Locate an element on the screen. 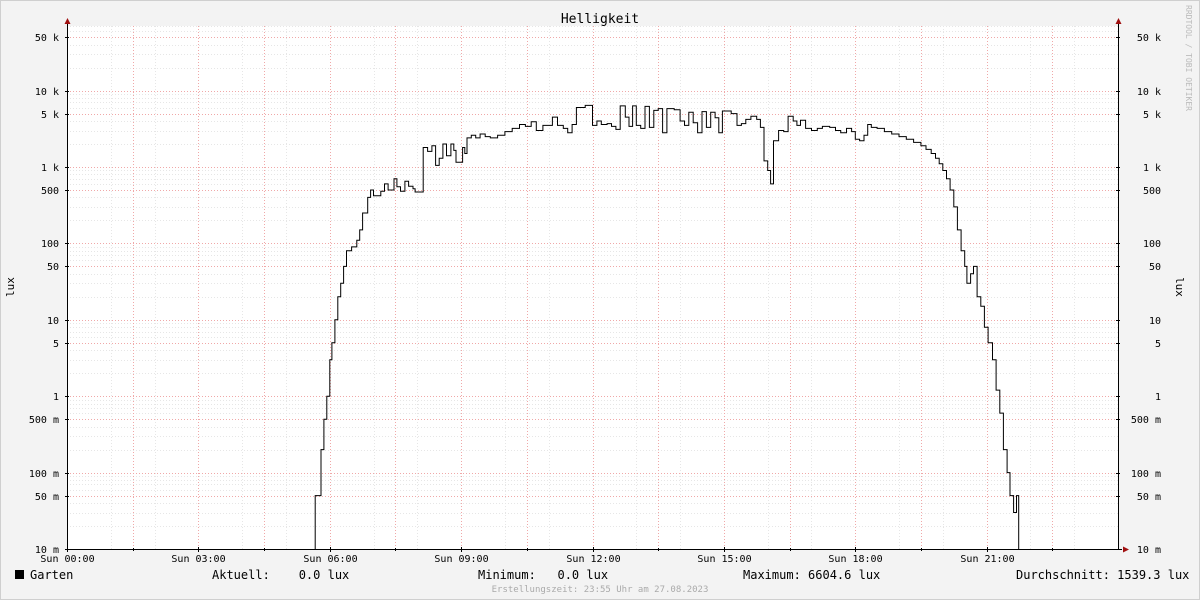 The height and width of the screenshot is (600, 1200). stat-current-label: Aktuell: is located at coordinates (241, 575).